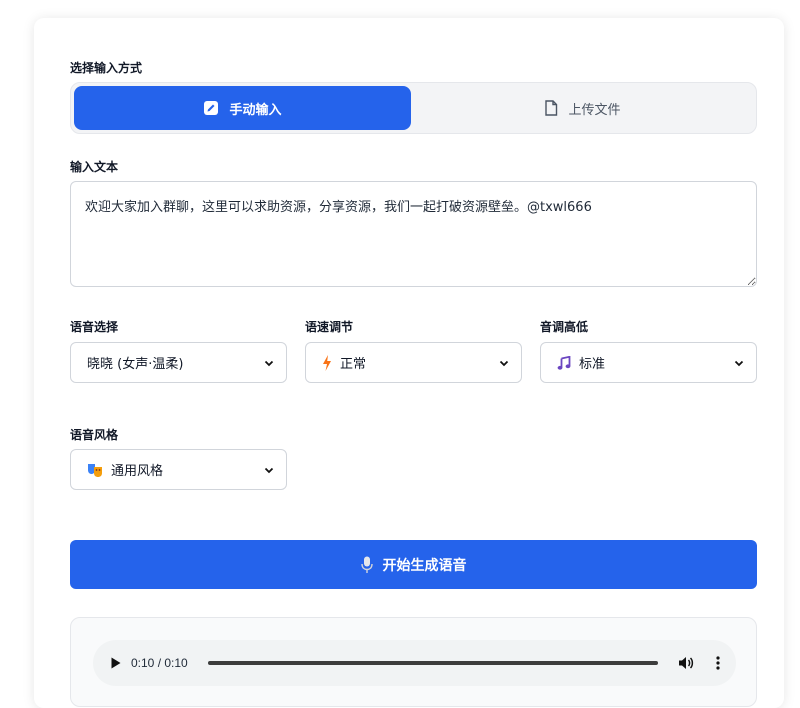 The image size is (800, 708). Describe the element at coordinates (94, 435) in the screenshot. I see `style-select-label: 语音风格` at that location.